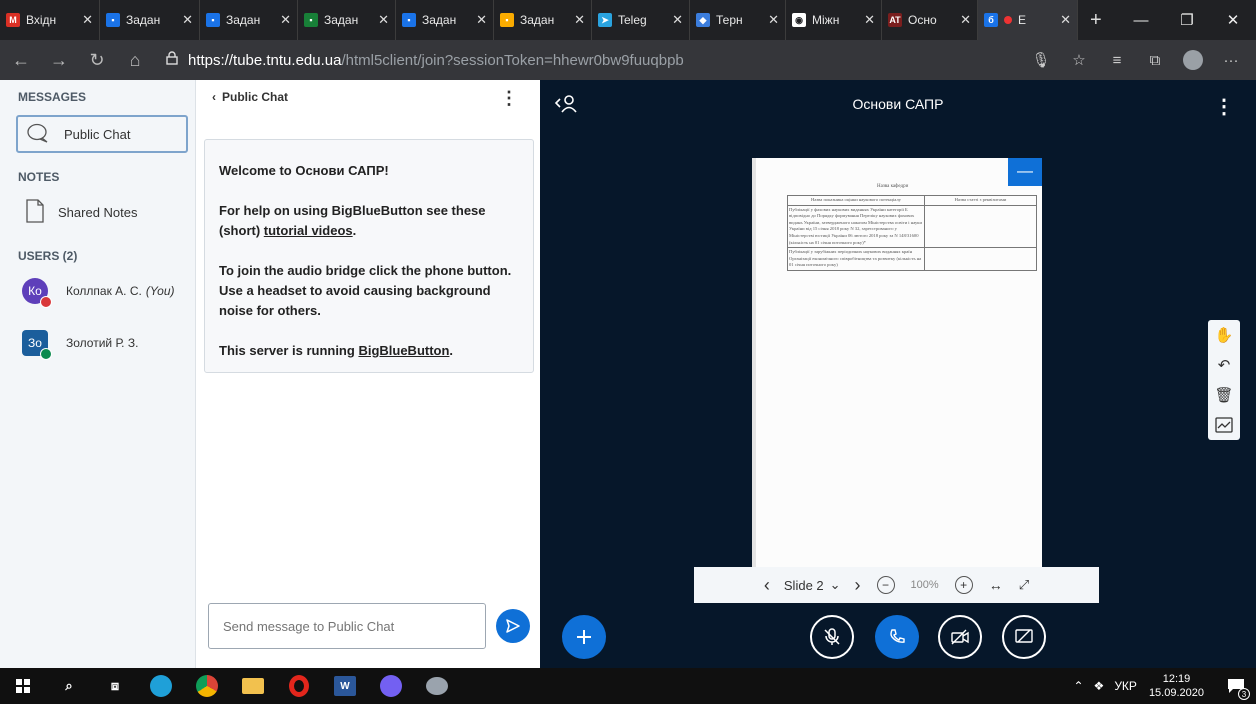  I want to click on trash-icon: 🗑, so click(1224, 395).